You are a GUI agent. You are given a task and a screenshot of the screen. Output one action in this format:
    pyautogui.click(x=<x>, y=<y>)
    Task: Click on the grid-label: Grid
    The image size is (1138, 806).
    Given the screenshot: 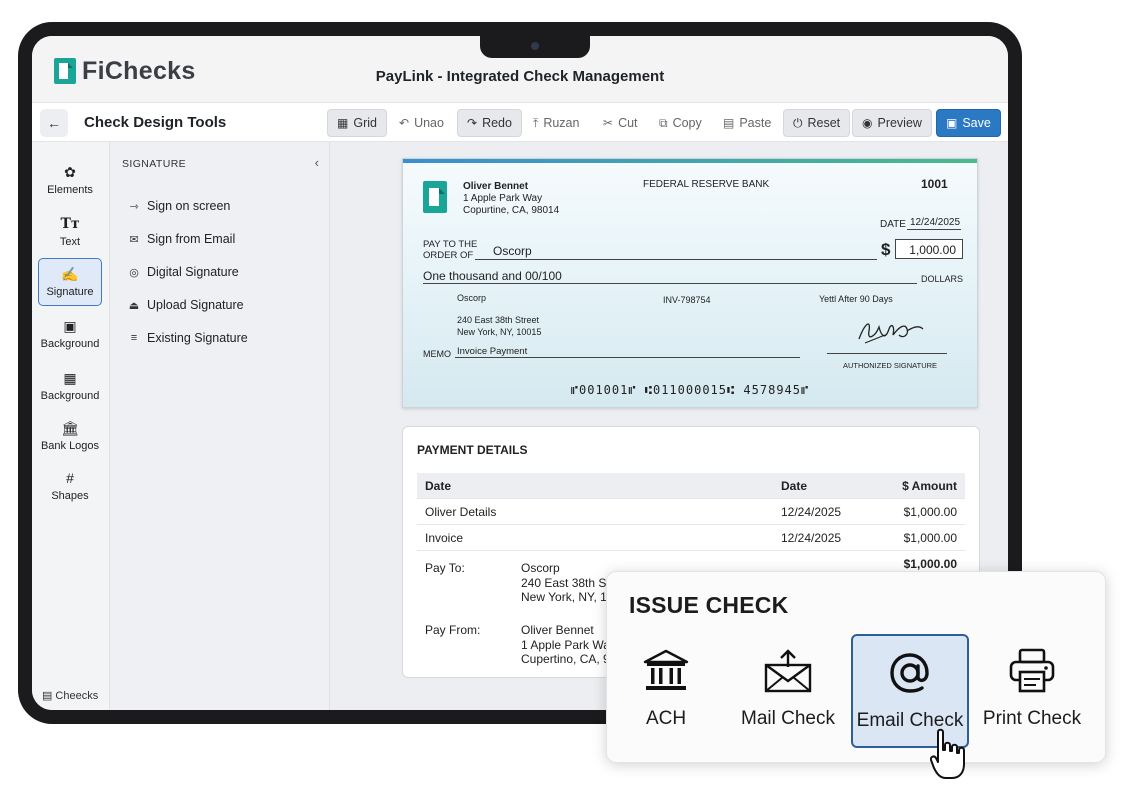 What is the action you would take?
    pyautogui.click(x=365, y=123)
    